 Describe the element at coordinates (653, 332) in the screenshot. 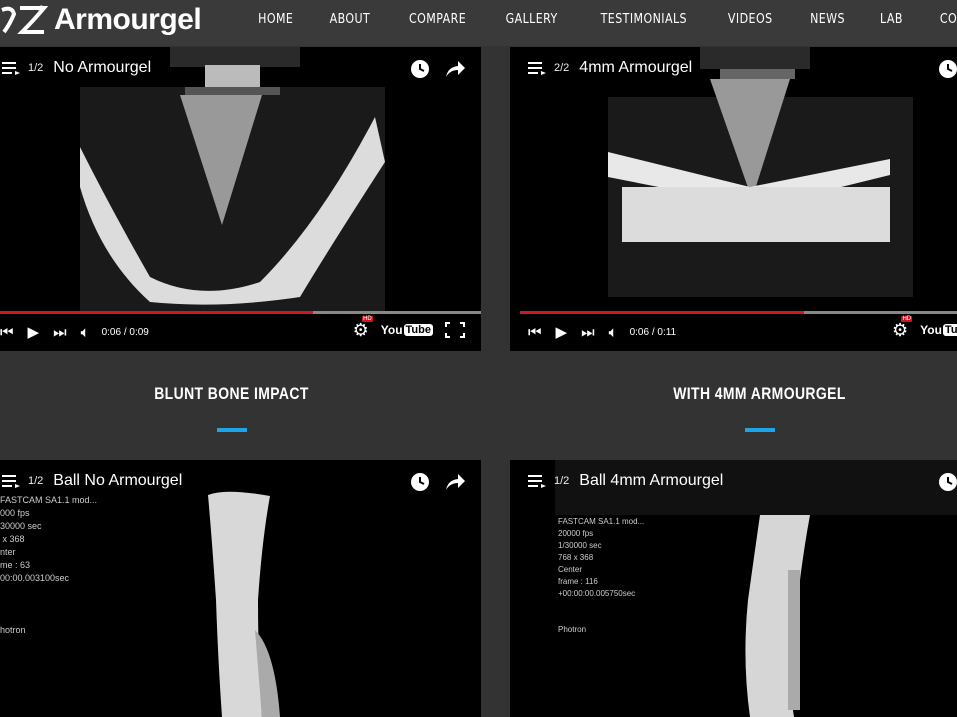

I see `time-display: 0:06 / 0:11` at that location.